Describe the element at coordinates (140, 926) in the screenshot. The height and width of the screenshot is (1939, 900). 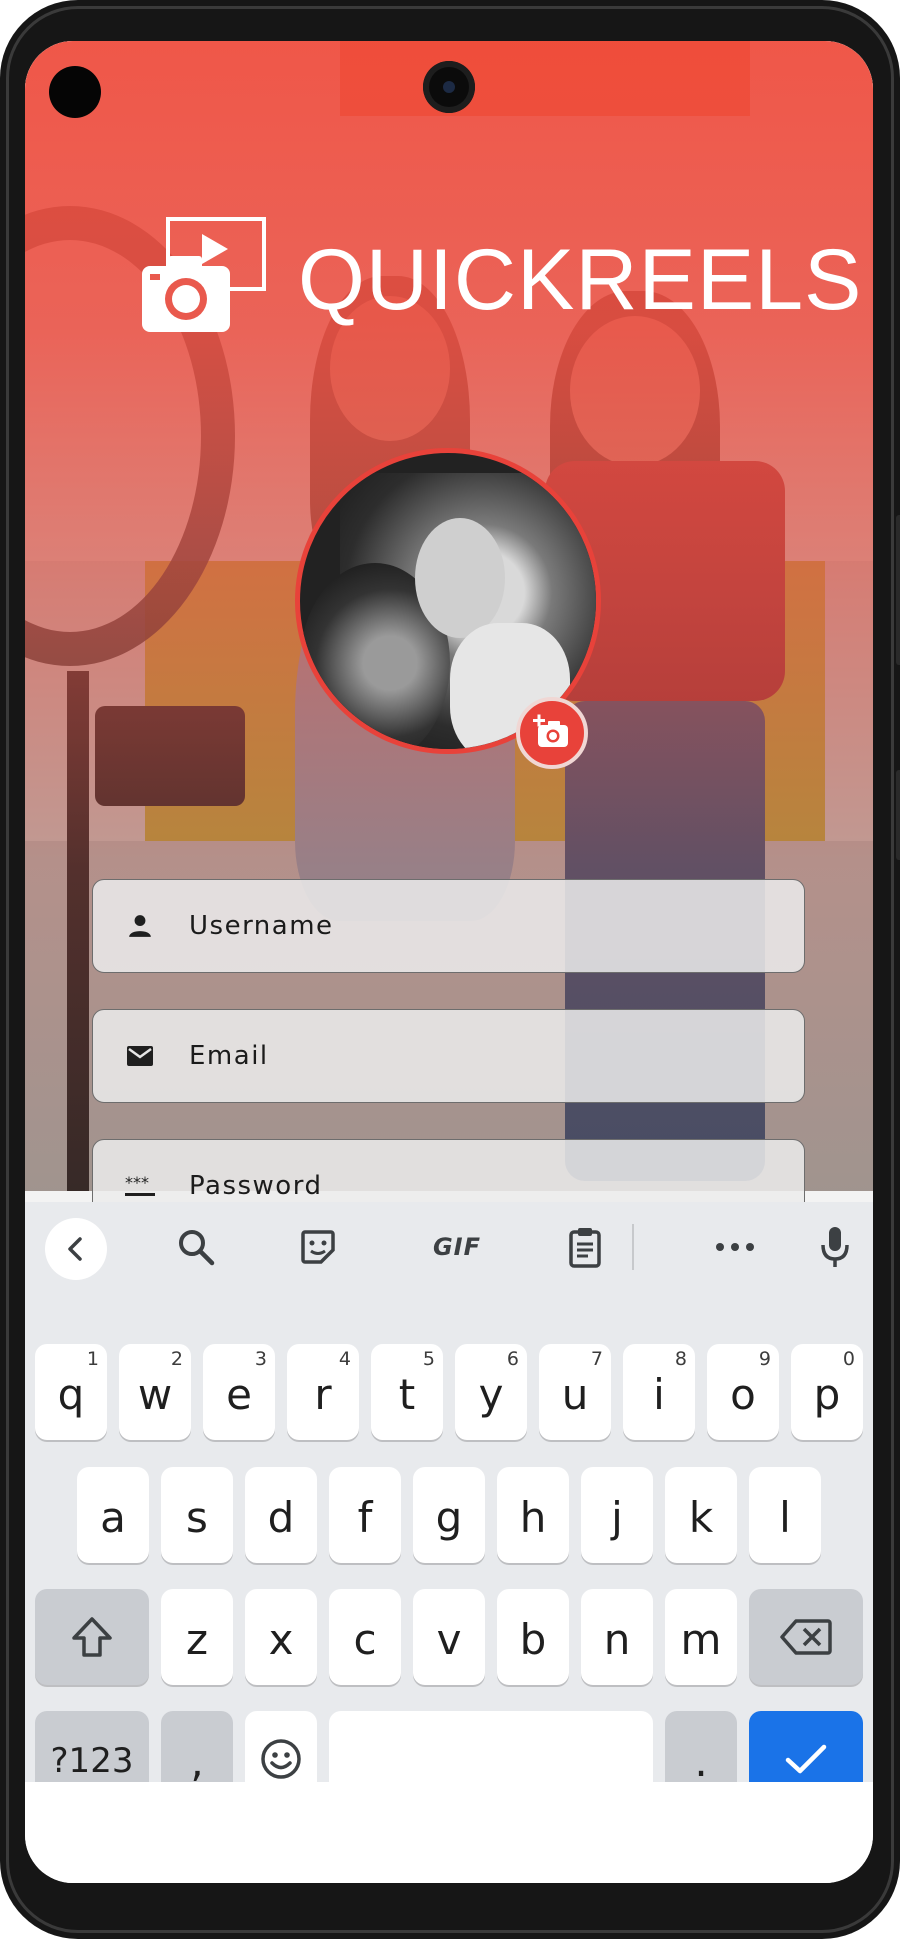
I see `person-icon` at that location.